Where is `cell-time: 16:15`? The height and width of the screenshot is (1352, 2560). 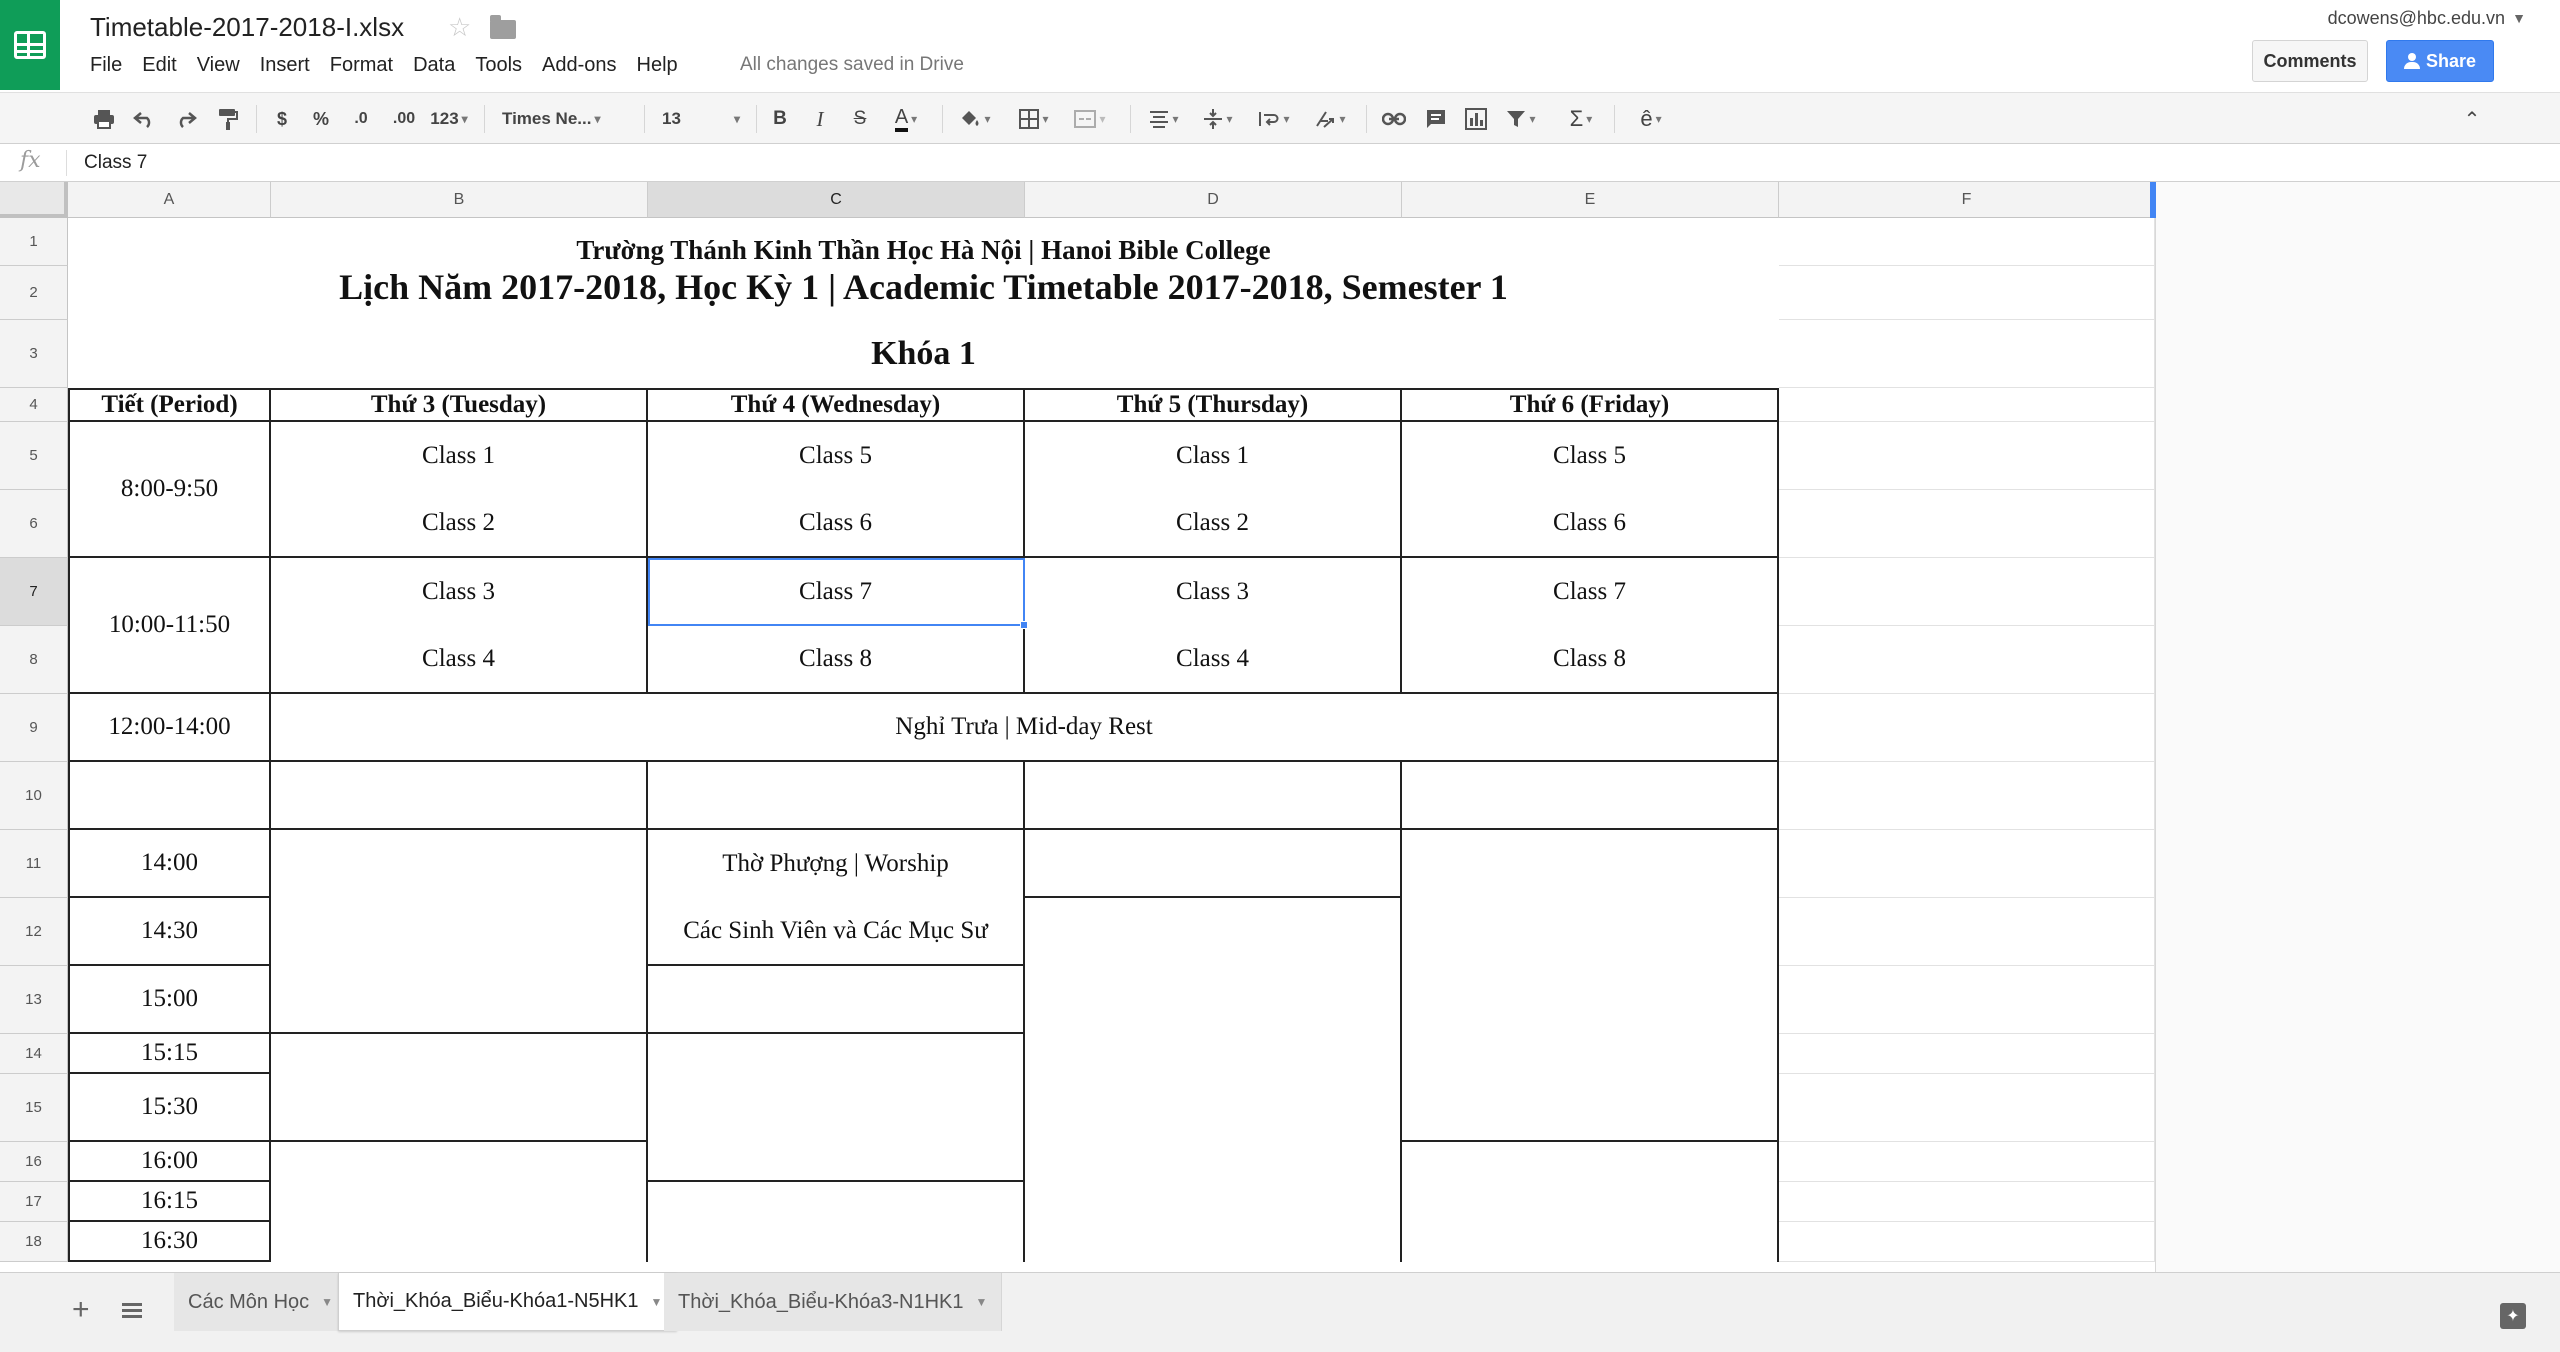
cell-time: 16:15 is located at coordinates (169, 1202).